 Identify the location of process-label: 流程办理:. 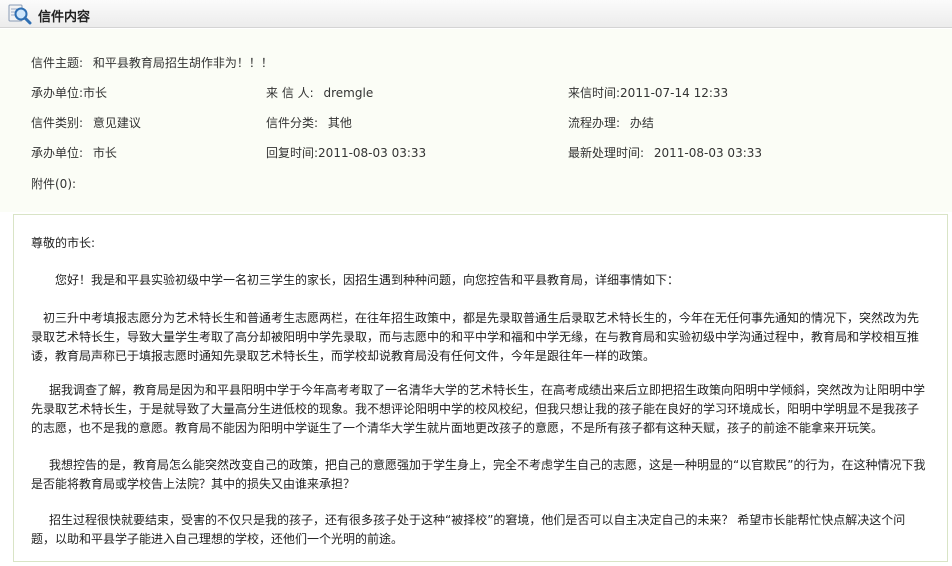
(594, 123).